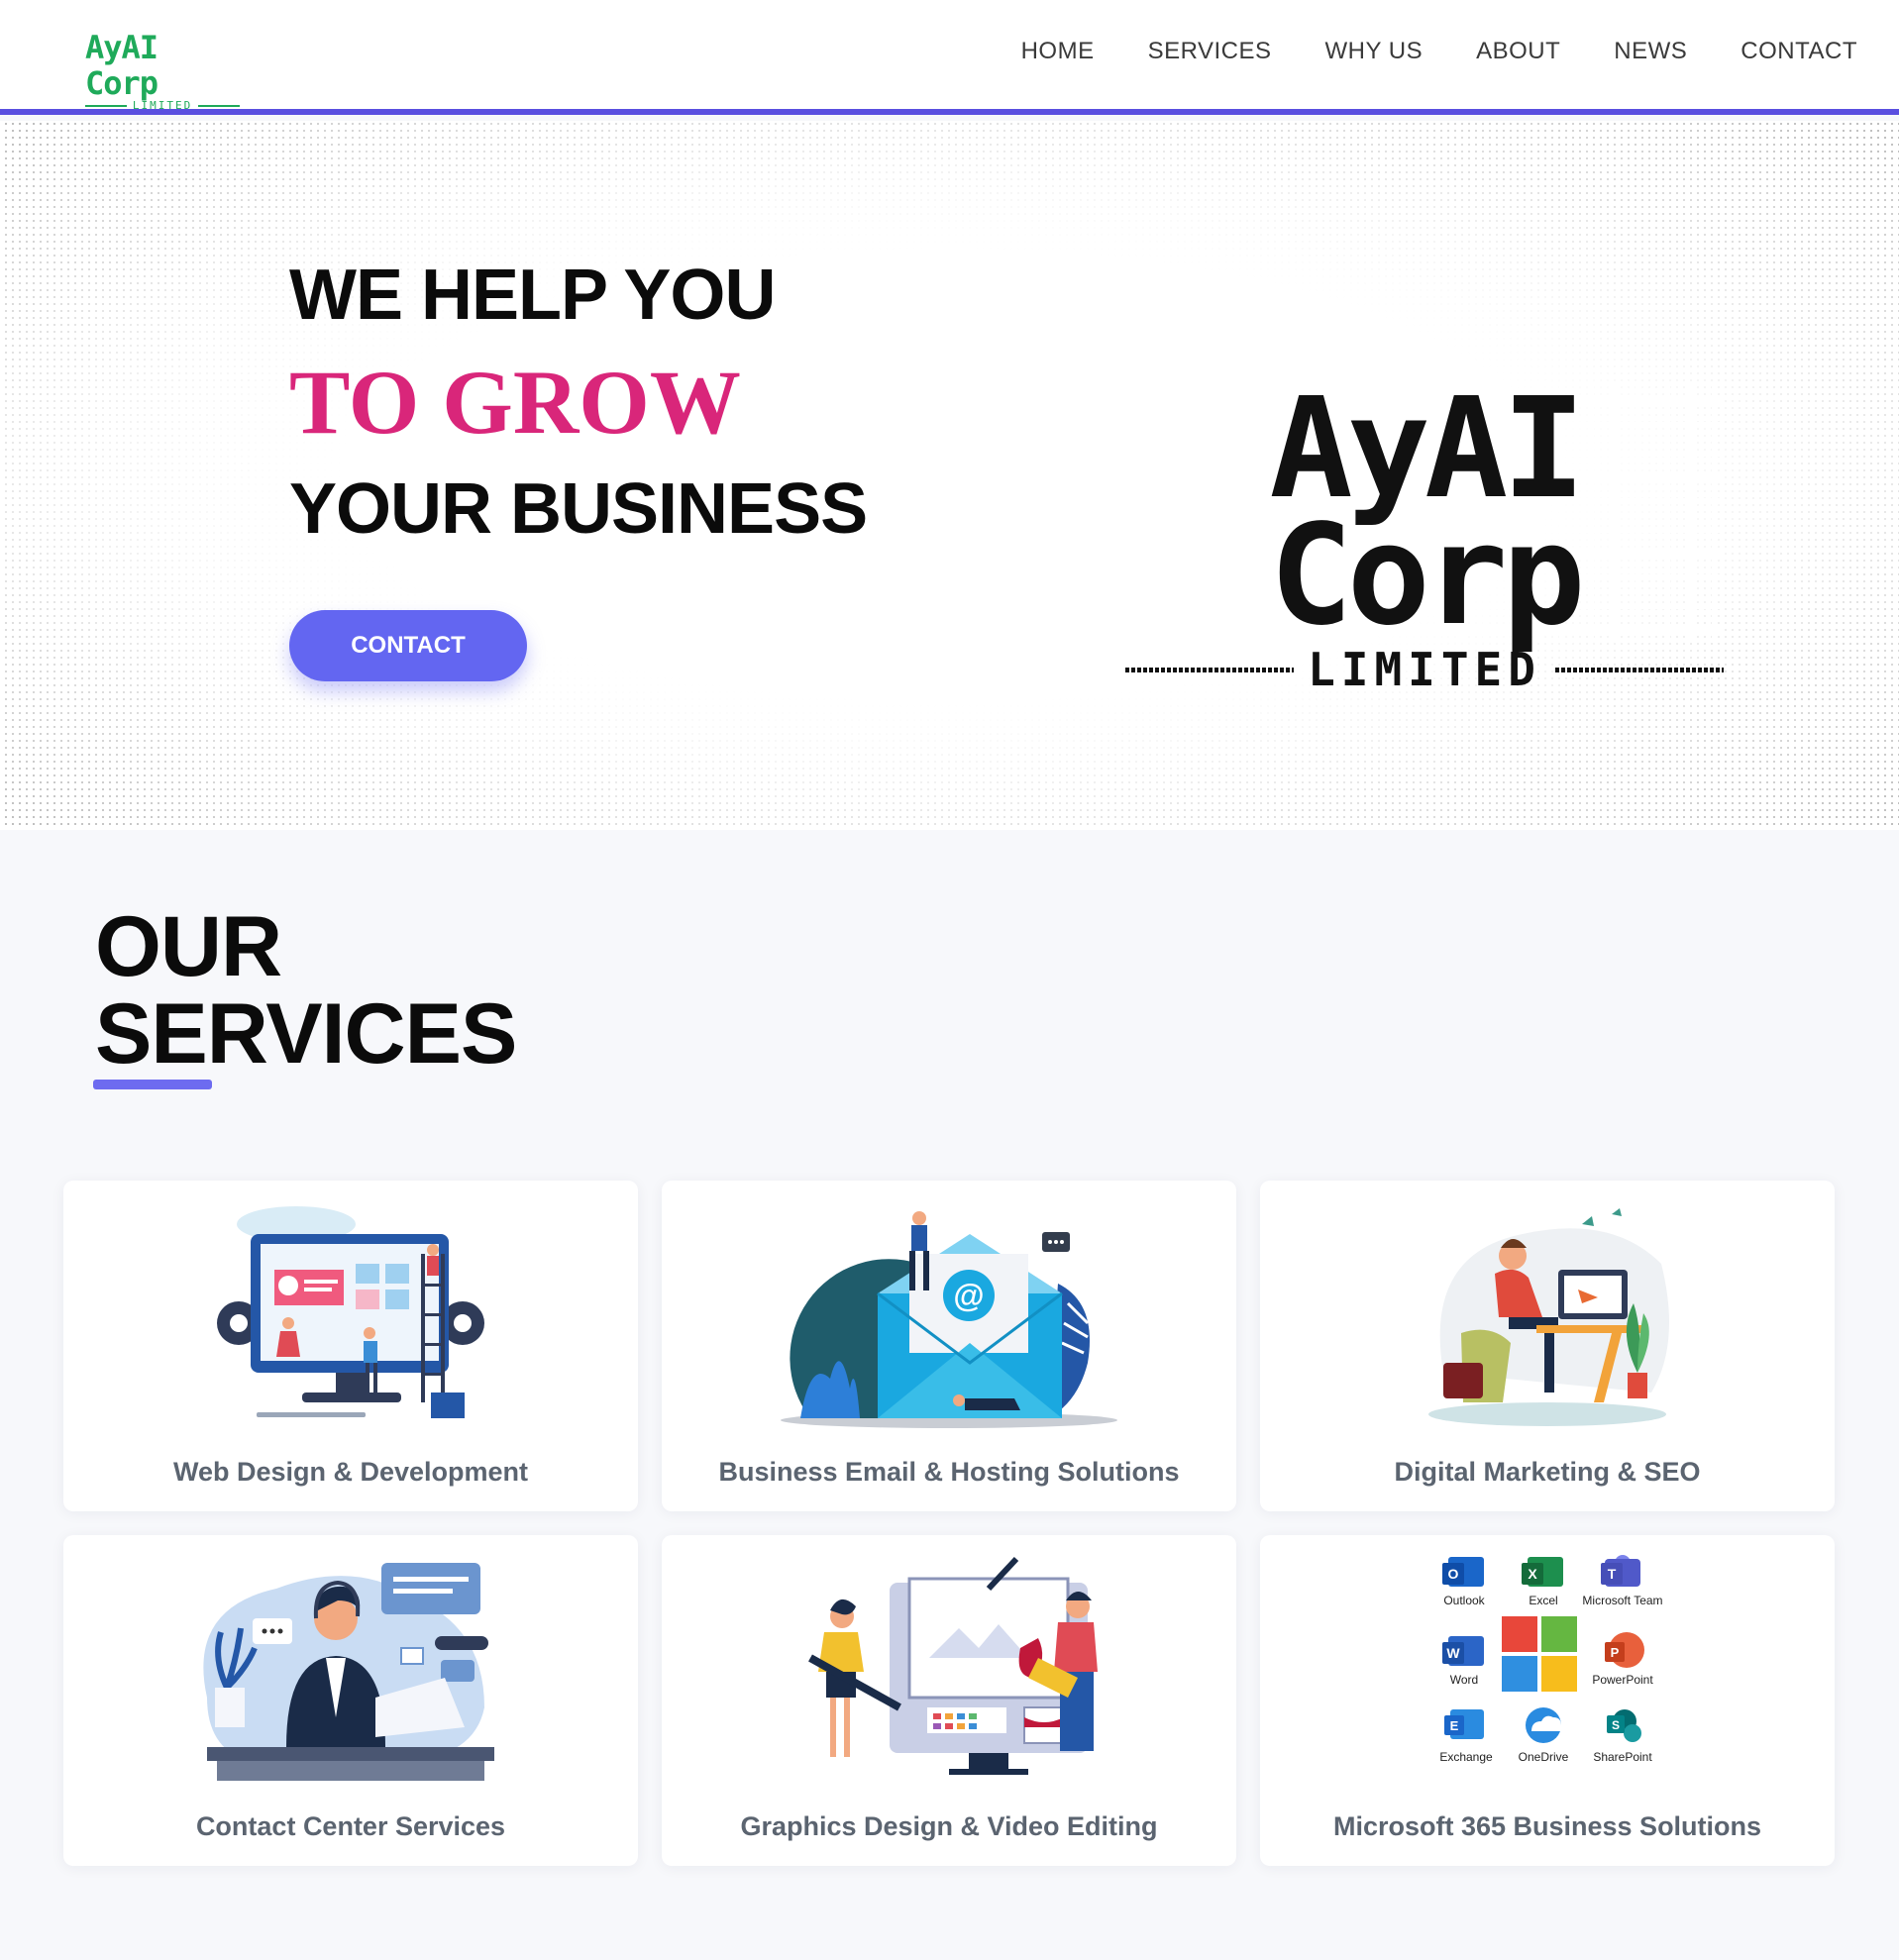 The height and width of the screenshot is (1960, 1899). Describe the element at coordinates (1547, 1826) in the screenshot. I see `service-card-label: Microsoft 365 Business Solutions` at that location.